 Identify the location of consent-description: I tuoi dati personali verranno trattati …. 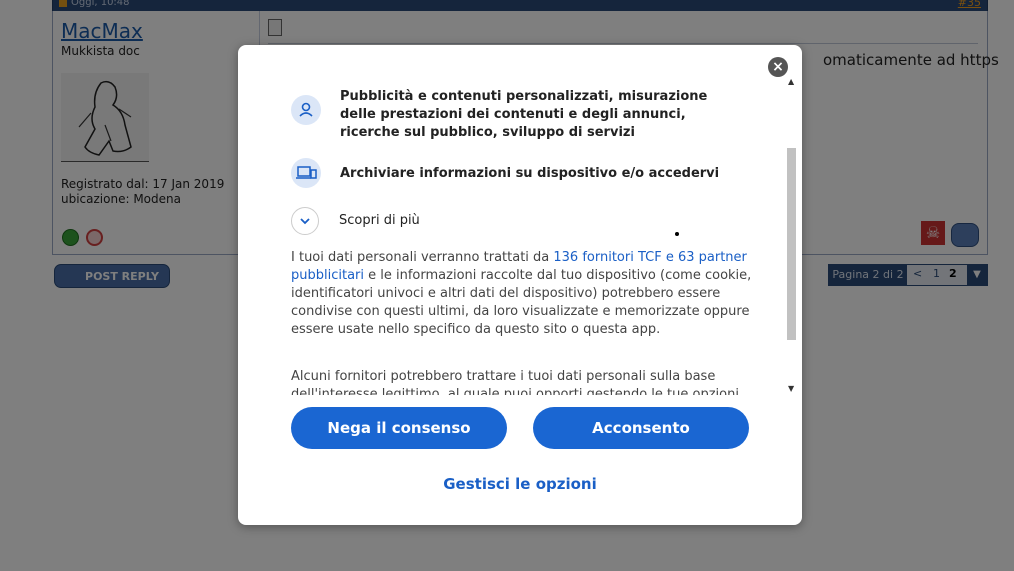
(523, 294).